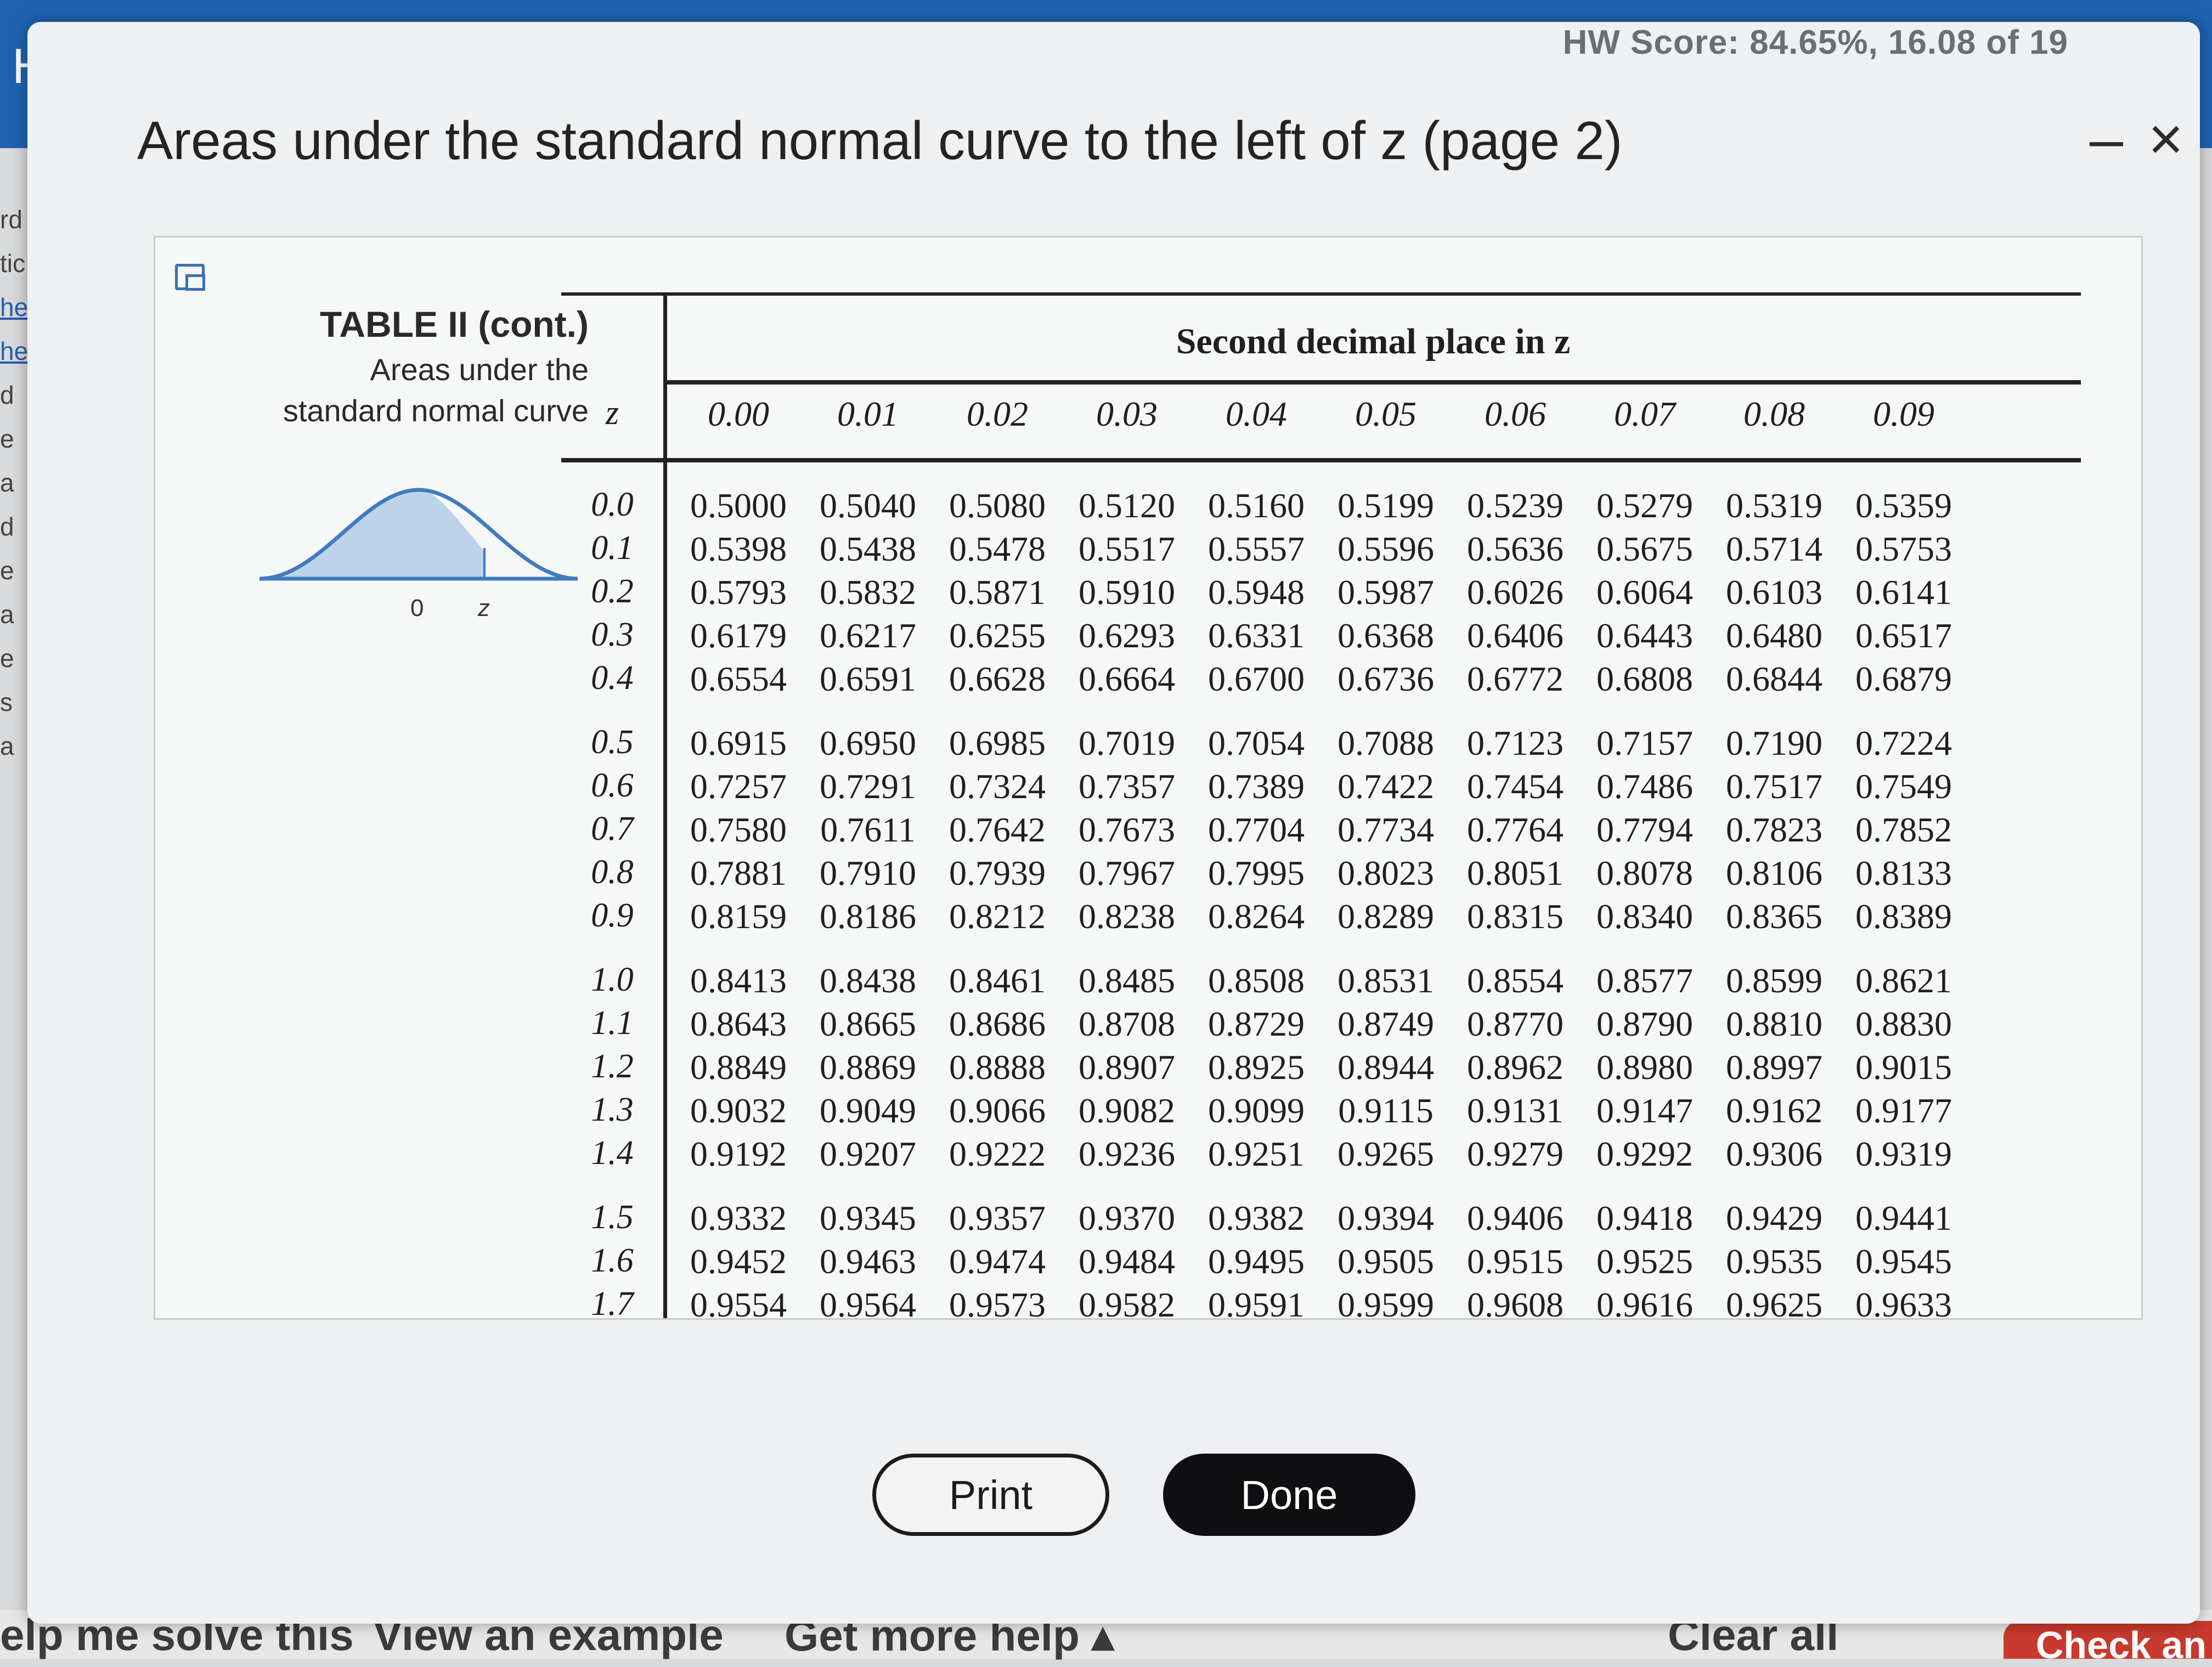  I want to click on table-cell: 0.7357, so click(1127, 787).